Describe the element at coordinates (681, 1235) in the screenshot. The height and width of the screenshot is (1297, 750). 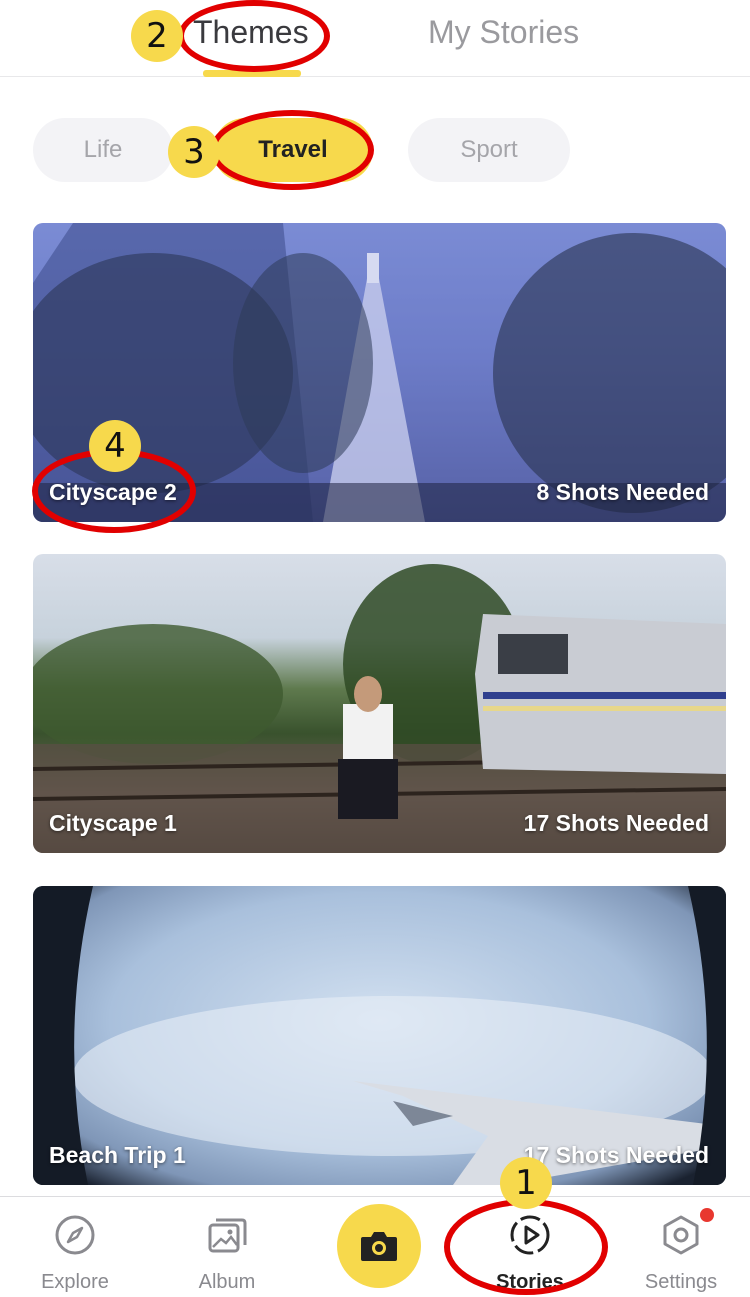
I see `hexagon-settings-icon` at that location.